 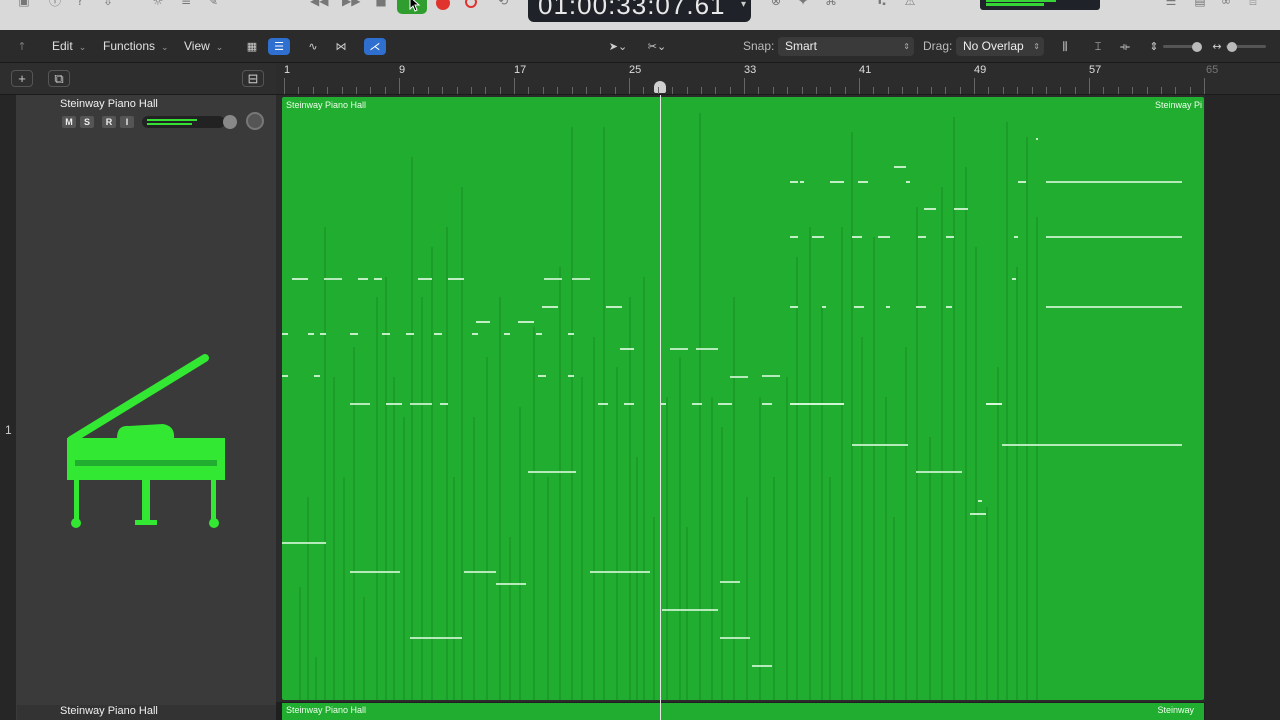 What do you see at coordinates (279, 46) in the screenshot?
I see `list-view-icon: ☰` at bounding box center [279, 46].